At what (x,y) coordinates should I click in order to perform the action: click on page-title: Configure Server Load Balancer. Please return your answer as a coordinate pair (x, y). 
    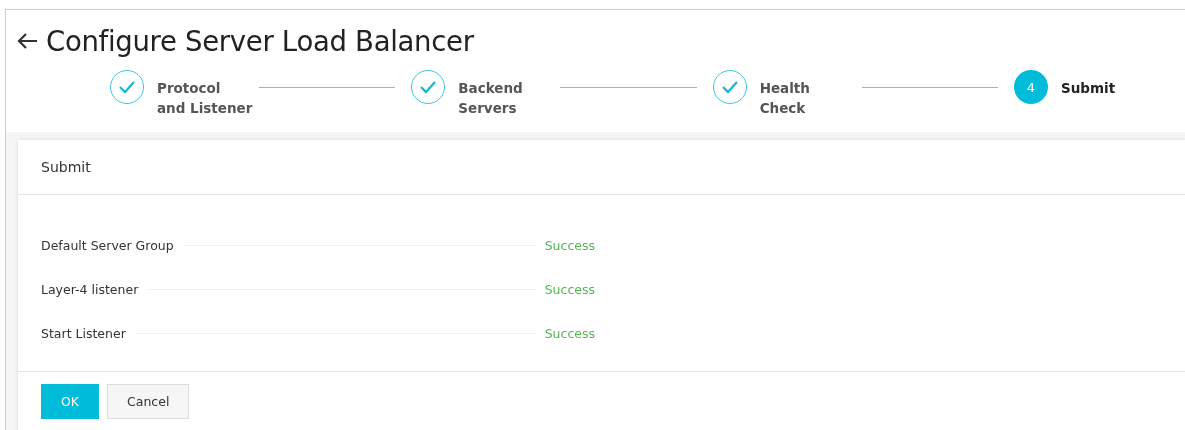
    Looking at the image, I should click on (260, 41).